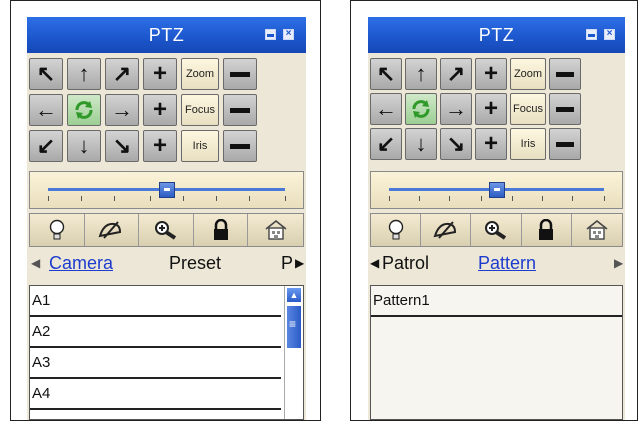 The image size is (641, 421). I want to click on zoom-in-icon, so click(165, 230).